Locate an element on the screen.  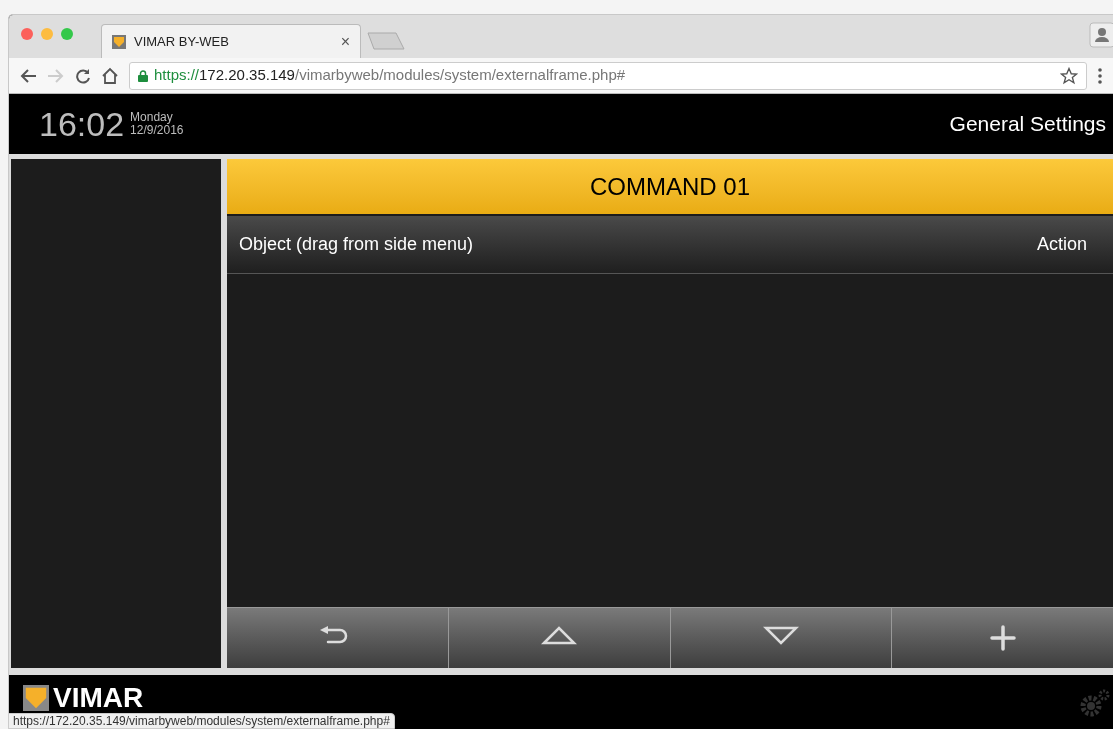
clock-time: 16:02 is located at coordinates (82, 124).